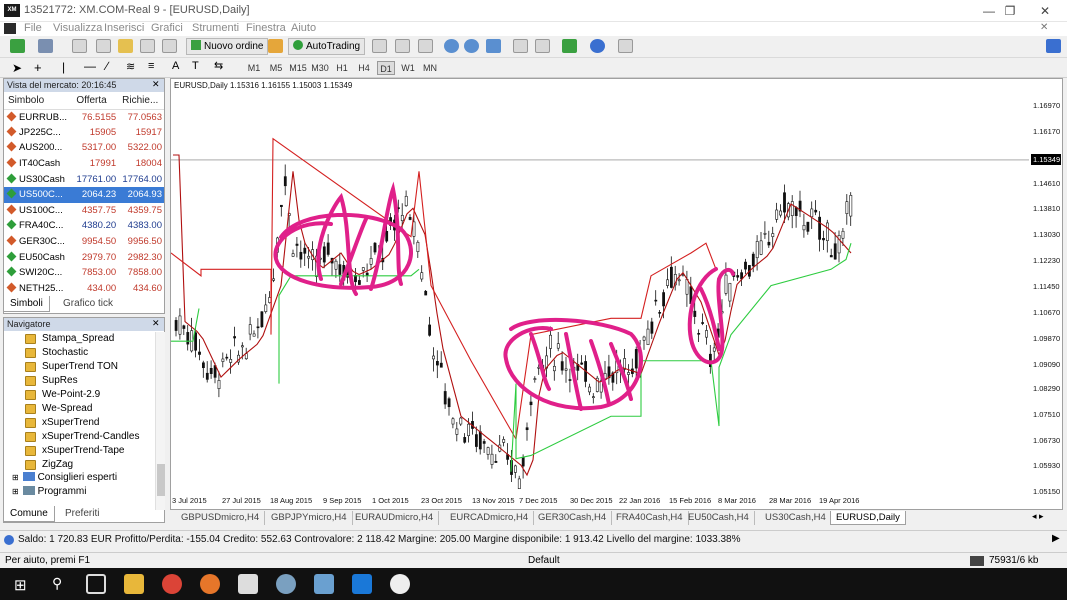 The height and width of the screenshot is (600, 1067). Describe the element at coordinates (125, 46) in the screenshot. I see `navigator-icon` at that location.